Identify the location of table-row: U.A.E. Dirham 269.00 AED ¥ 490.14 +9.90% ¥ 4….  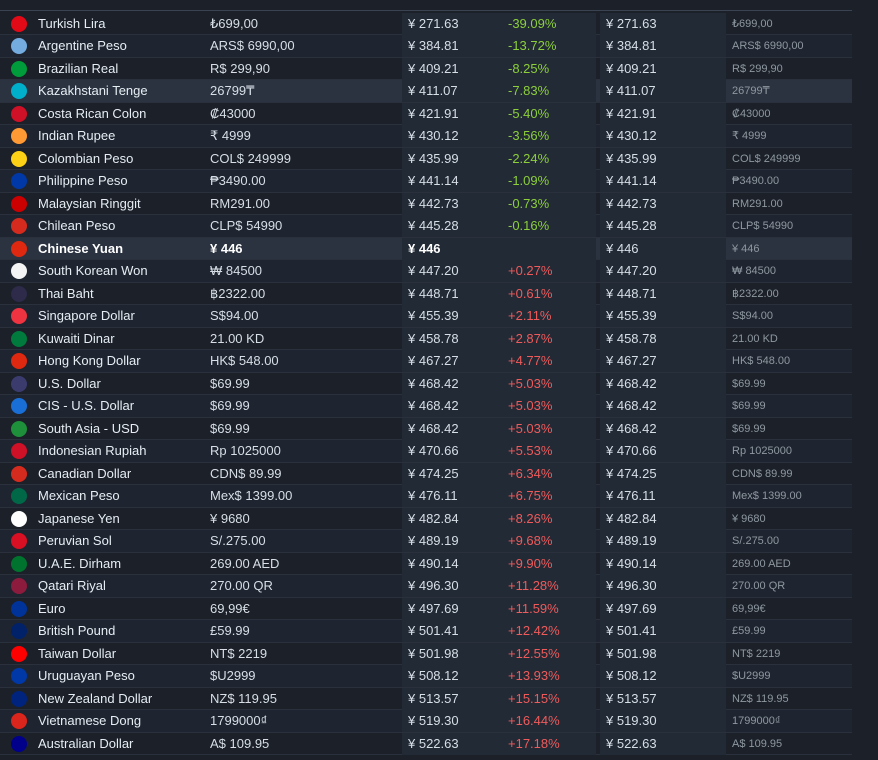
(426, 563).